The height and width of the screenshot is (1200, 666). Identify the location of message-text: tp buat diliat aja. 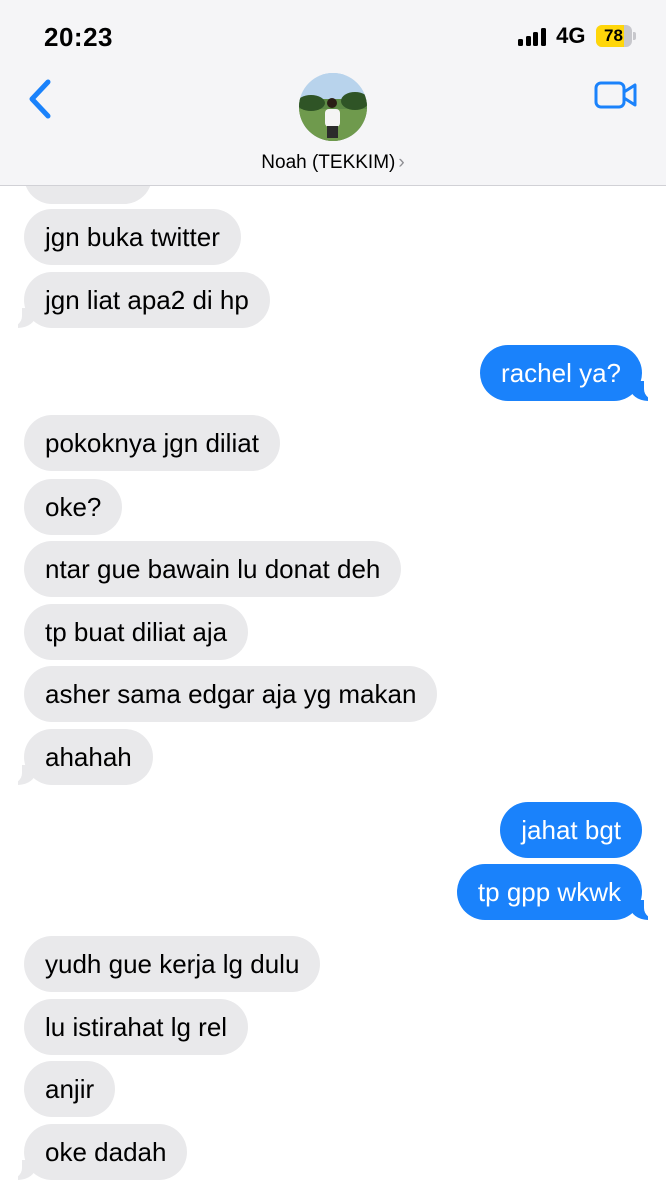
(136, 632).